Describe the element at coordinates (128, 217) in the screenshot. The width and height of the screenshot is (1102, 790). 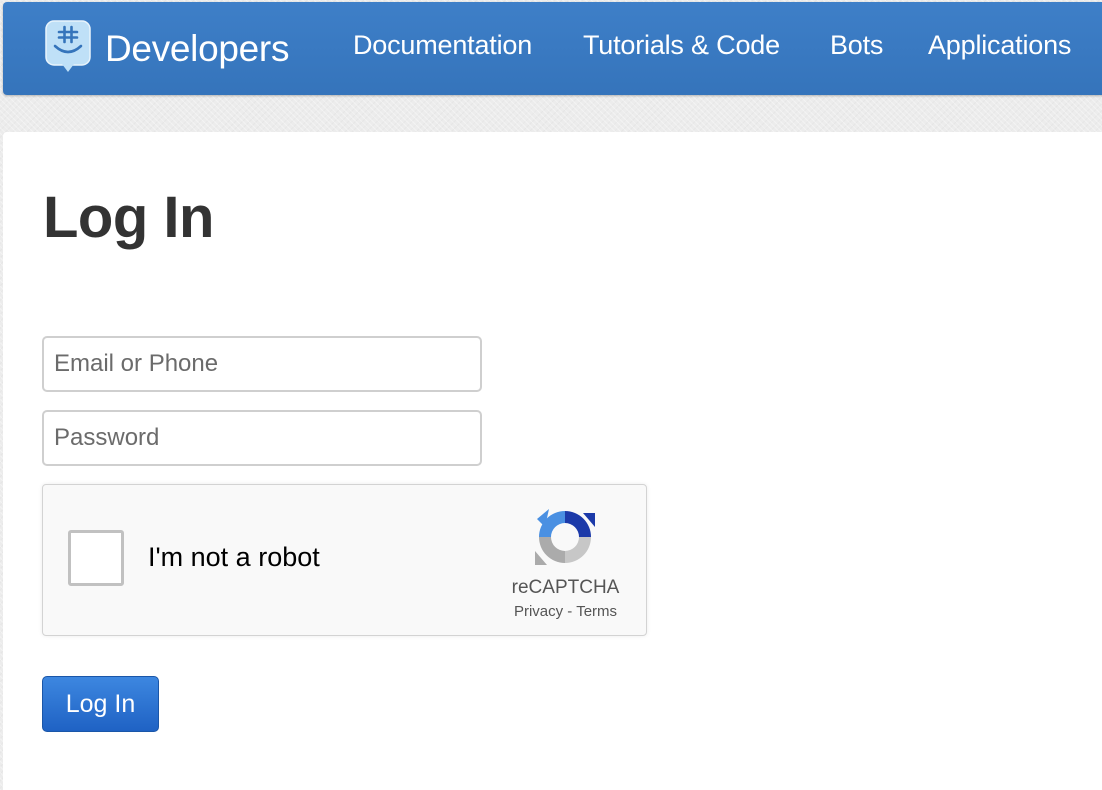
I see `page-title: Log In` at that location.